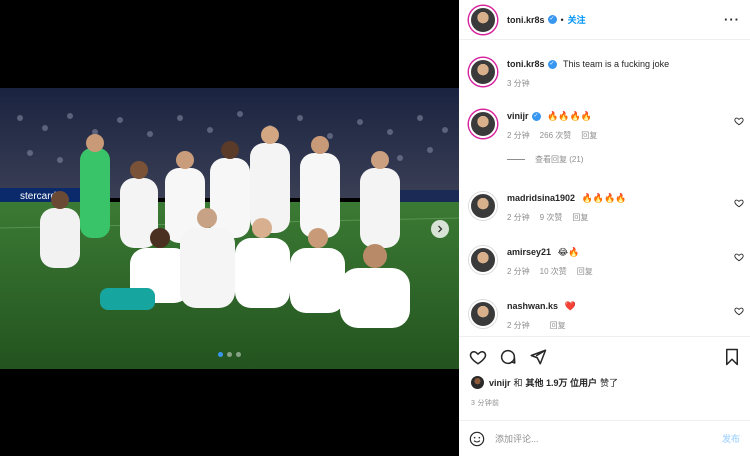 The height and width of the screenshot is (456, 750). I want to click on comment-username: madridsina1902, so click(541, 198).